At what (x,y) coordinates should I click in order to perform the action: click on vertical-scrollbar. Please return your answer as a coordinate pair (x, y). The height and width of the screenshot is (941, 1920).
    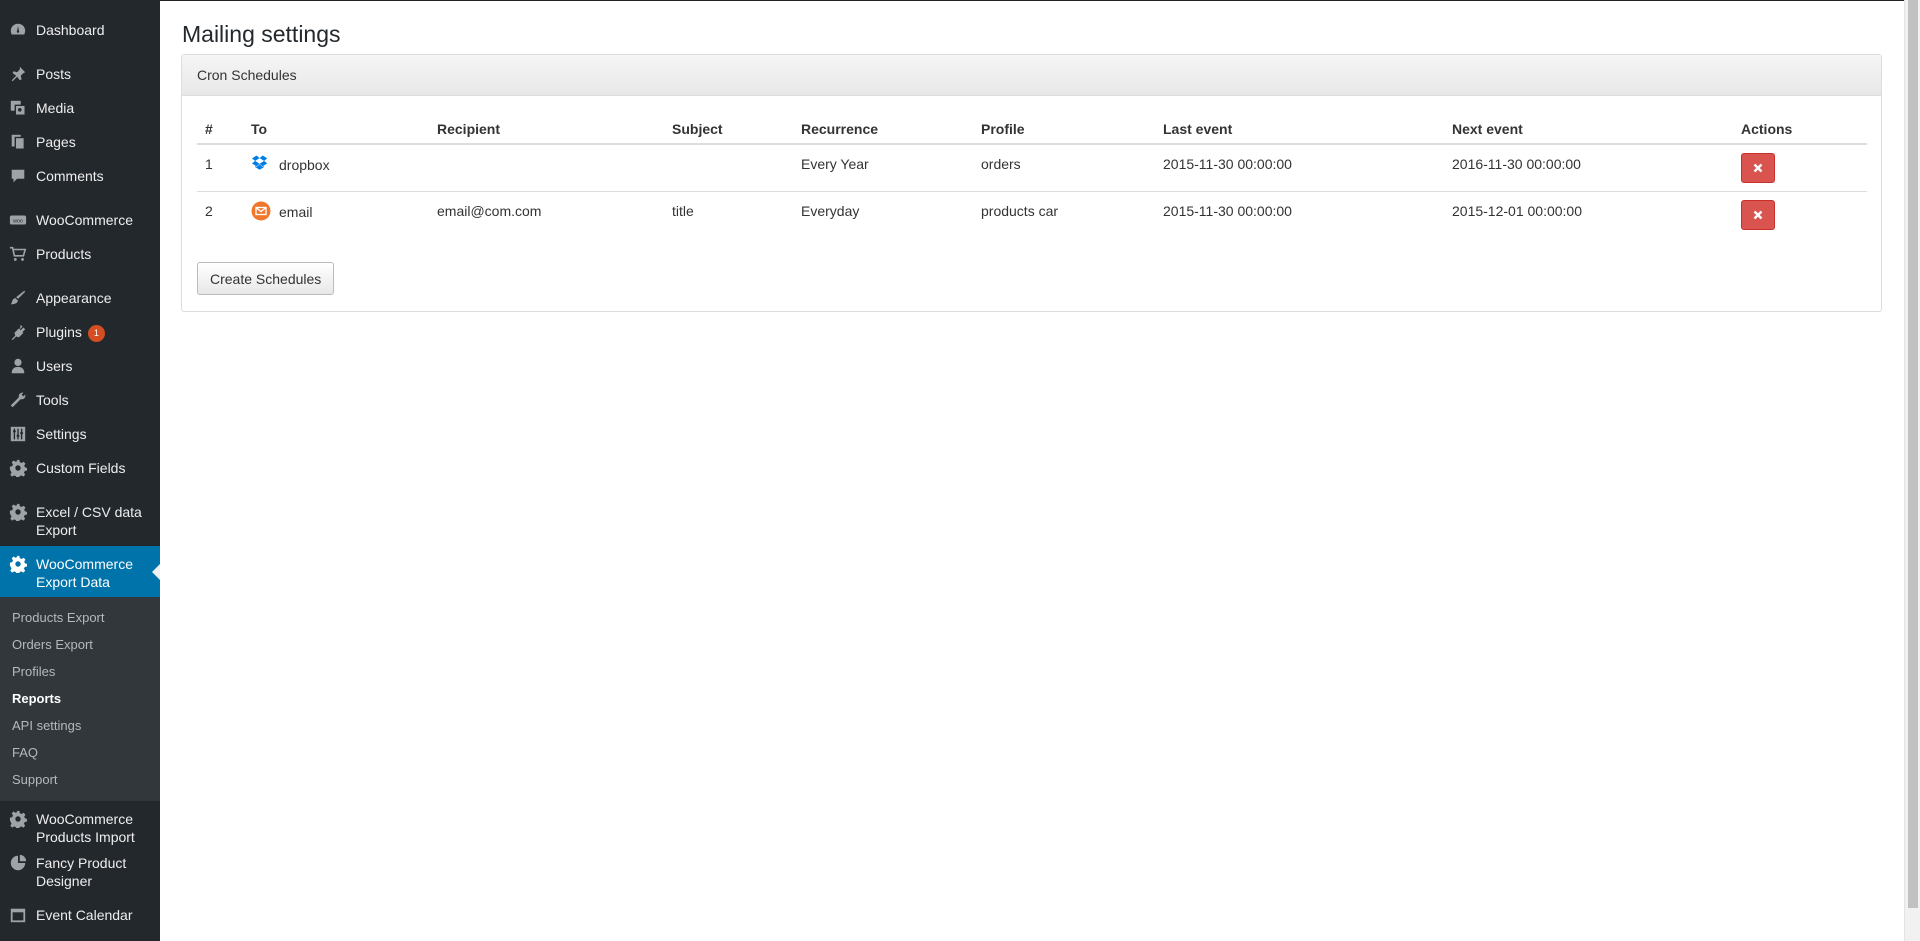
    Looking at the image, I should click on (1912, 470).